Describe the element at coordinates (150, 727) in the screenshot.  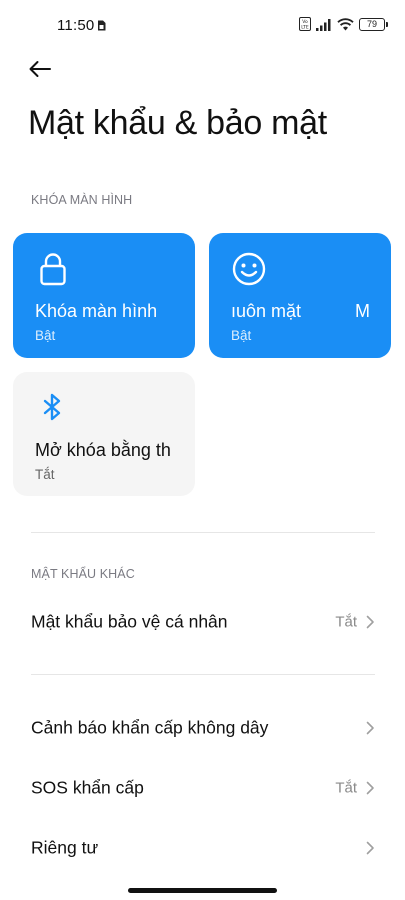
I see `row-label: Cảnh báo khẩn cấp không dây` at that location.